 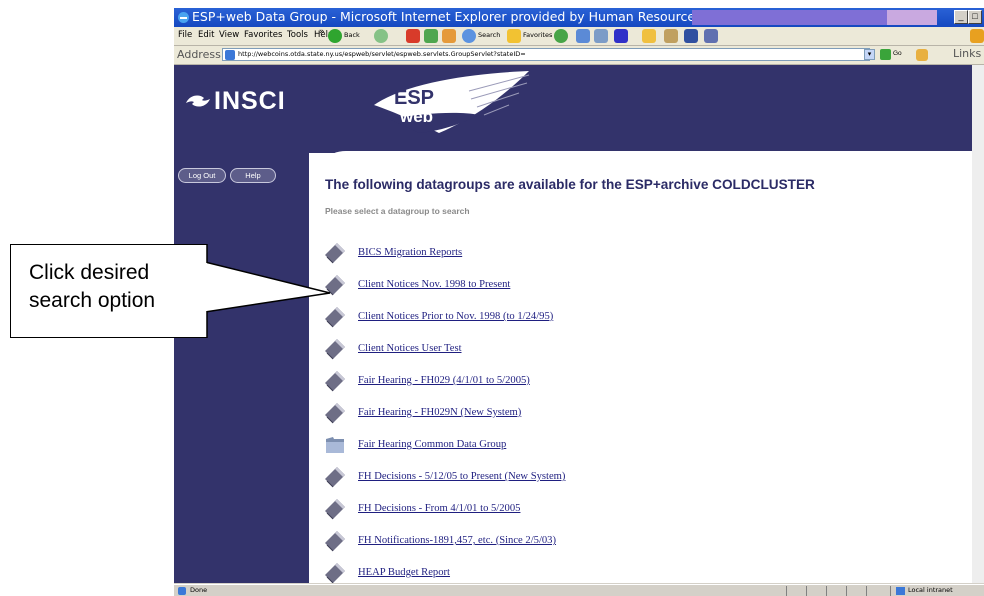 I want to click on datagroup-item: HEAP Budget Report, so click(x=584, y=571).